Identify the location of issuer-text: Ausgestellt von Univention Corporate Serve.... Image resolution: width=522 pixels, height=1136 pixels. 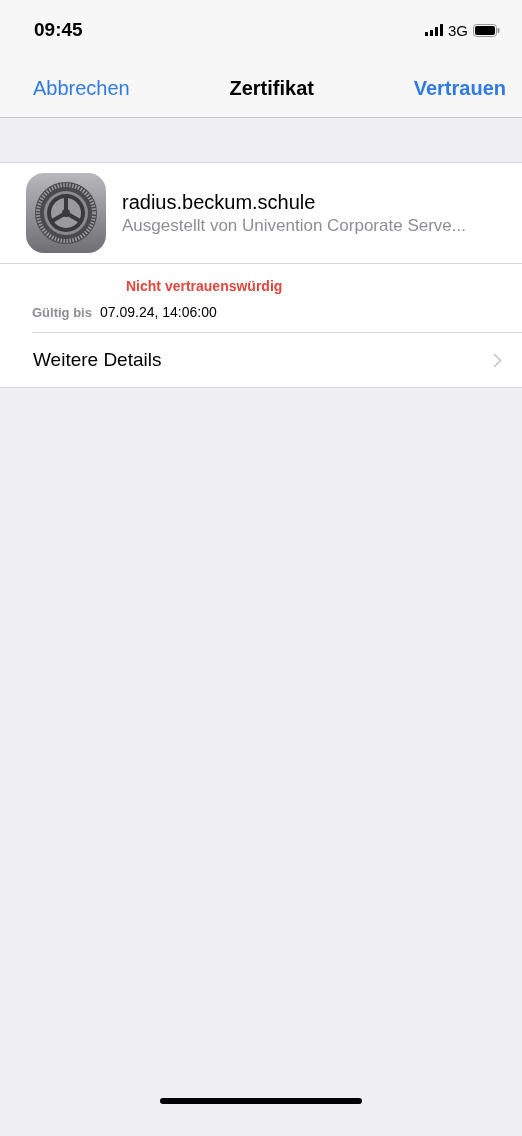
(294, 225).